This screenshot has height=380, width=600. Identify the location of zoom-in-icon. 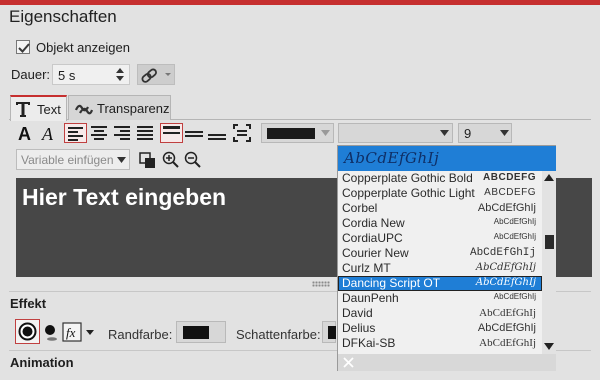
(171, 160).